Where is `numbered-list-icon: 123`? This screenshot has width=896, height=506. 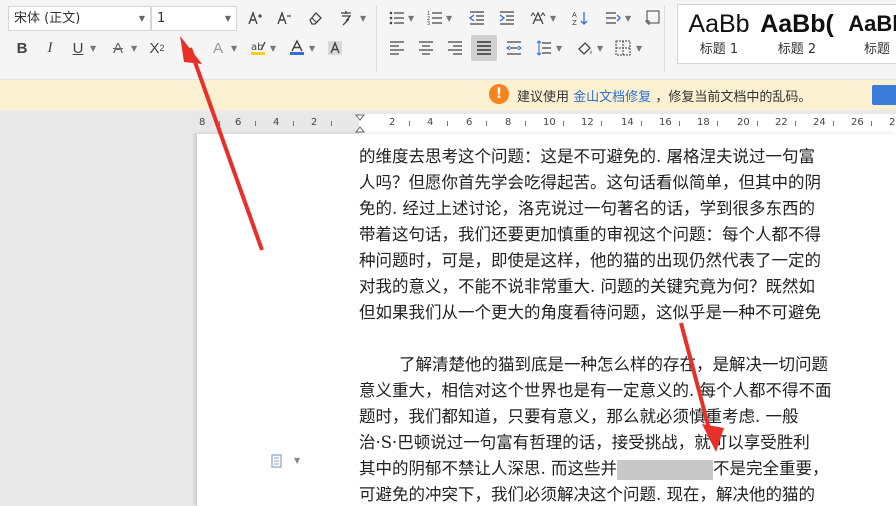
numbered-list-icon: 123 is located at coordinates (435, 18).